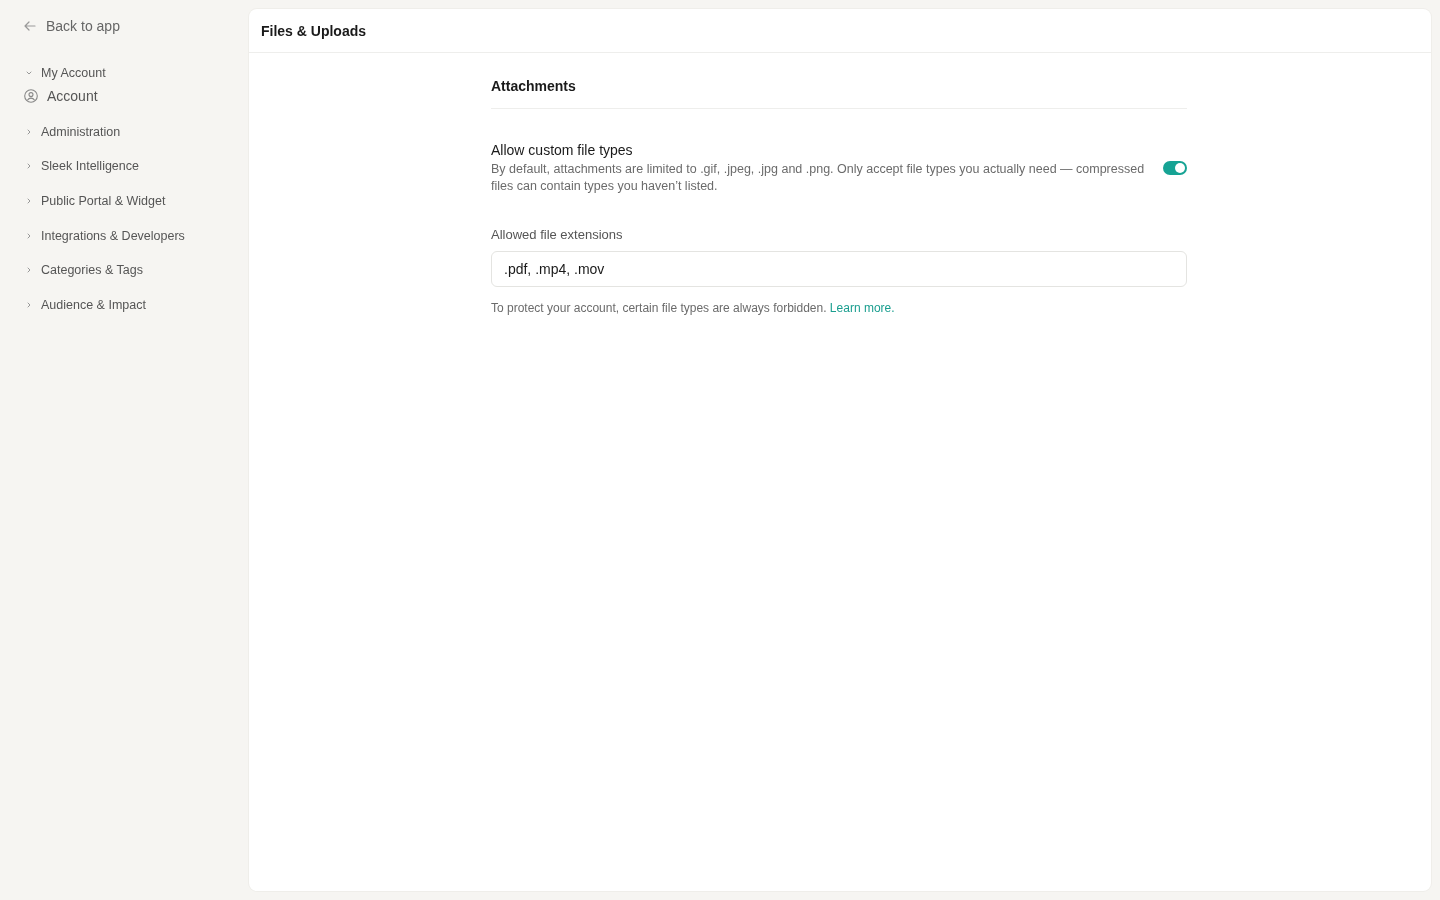  Describe the element at coordinates (314, 30) in the screenshot. I see `page-title: Files & Uploads` at that location.